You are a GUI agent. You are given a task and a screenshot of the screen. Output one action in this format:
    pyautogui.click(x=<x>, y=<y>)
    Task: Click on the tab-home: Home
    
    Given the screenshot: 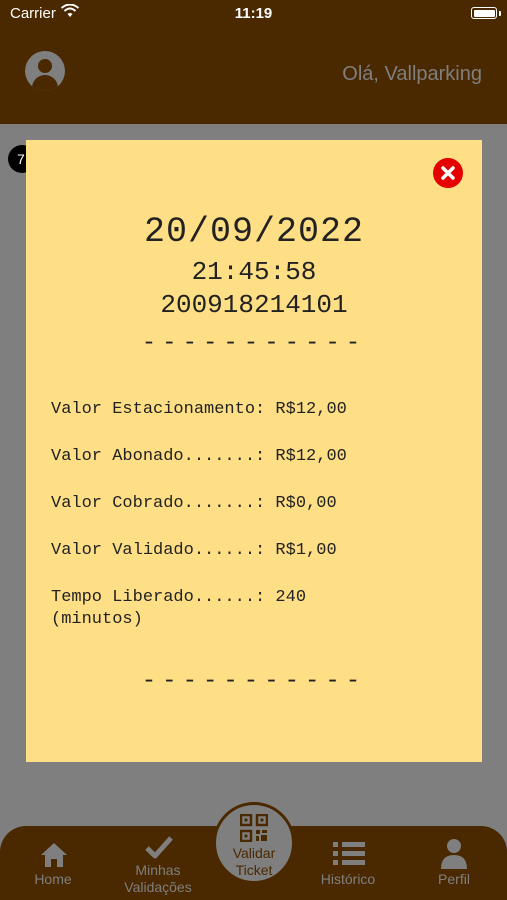 What is the action you would take?
    pyautogui.click(x=53, y=863)
    